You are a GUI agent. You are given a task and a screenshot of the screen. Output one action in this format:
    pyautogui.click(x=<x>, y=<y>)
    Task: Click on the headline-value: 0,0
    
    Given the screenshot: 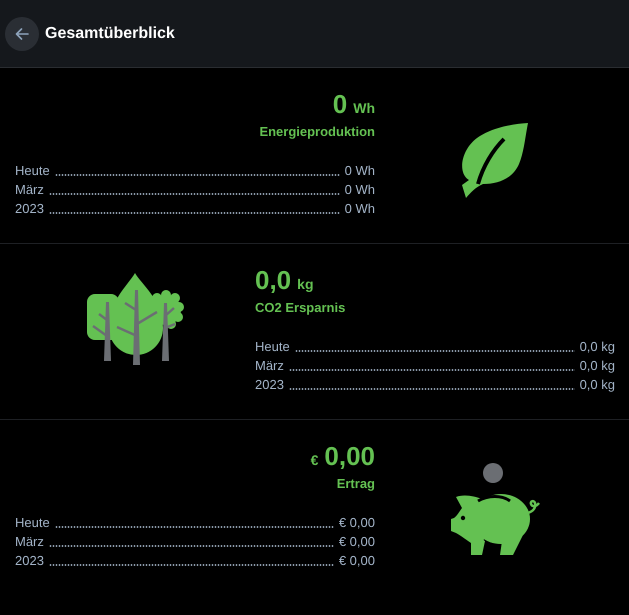 What is the action you would take?
    pyautogui.click(x=273, y=280)
    